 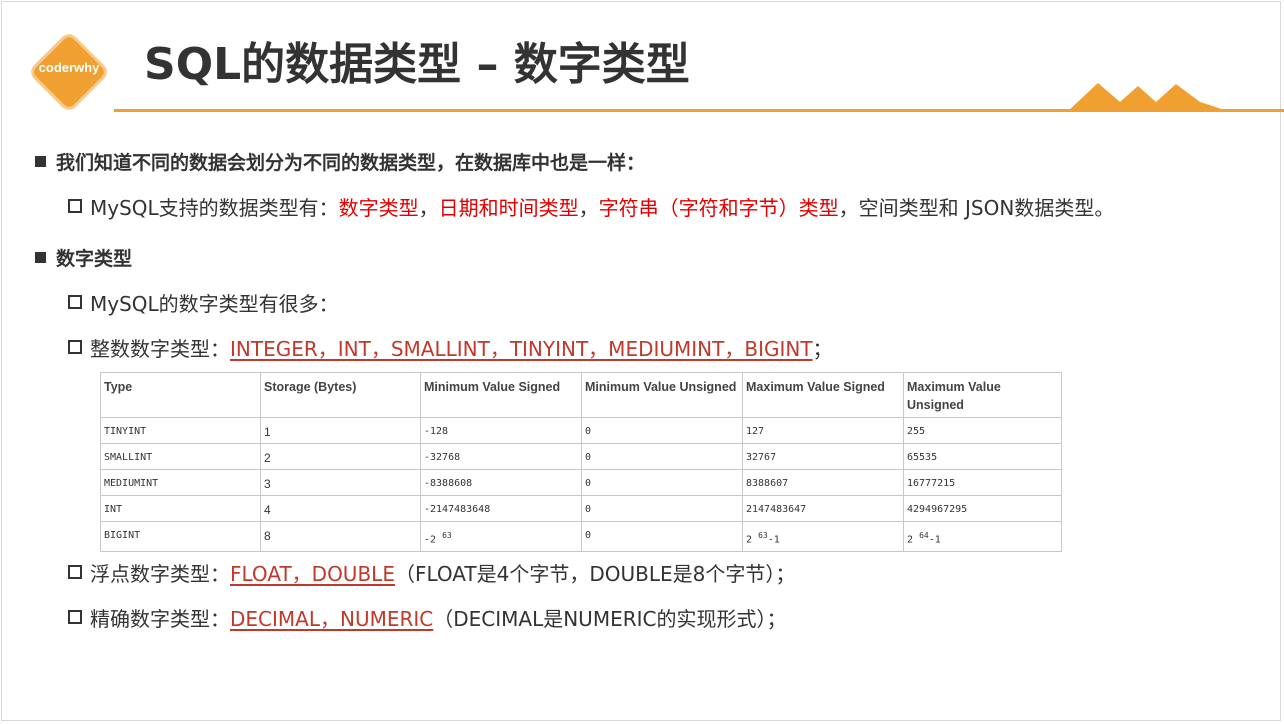 I want to click on section-heading-data-types: 我们知道不同的数据会划分为不同的数据类型，在数据库中也是一样：, so click(x=340, y=163).